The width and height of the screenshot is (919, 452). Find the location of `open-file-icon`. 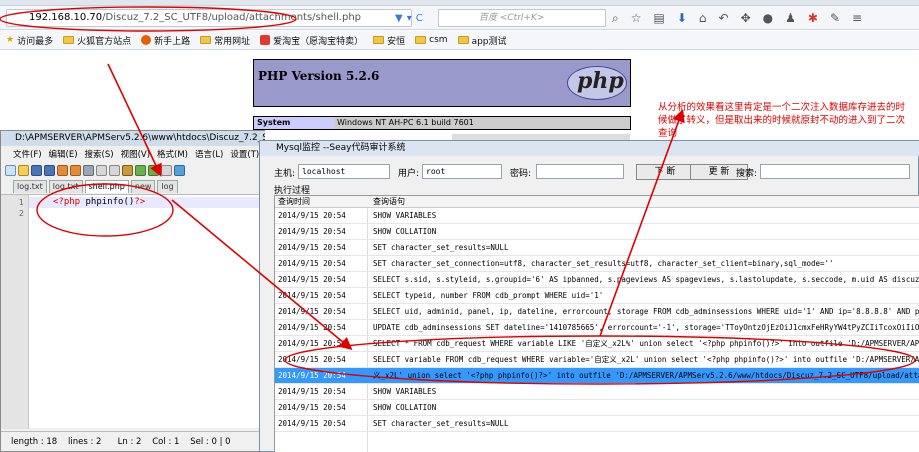

open-file-icon is located at coordinates (23, 170).